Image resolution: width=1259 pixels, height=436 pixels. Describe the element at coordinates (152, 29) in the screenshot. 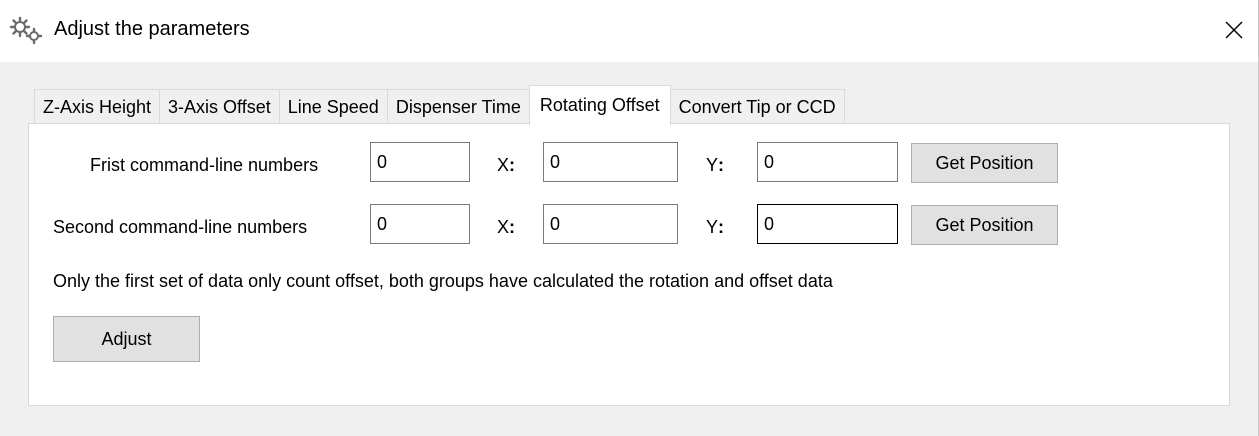

I see `window-title: Adjust the parameters` at that location.